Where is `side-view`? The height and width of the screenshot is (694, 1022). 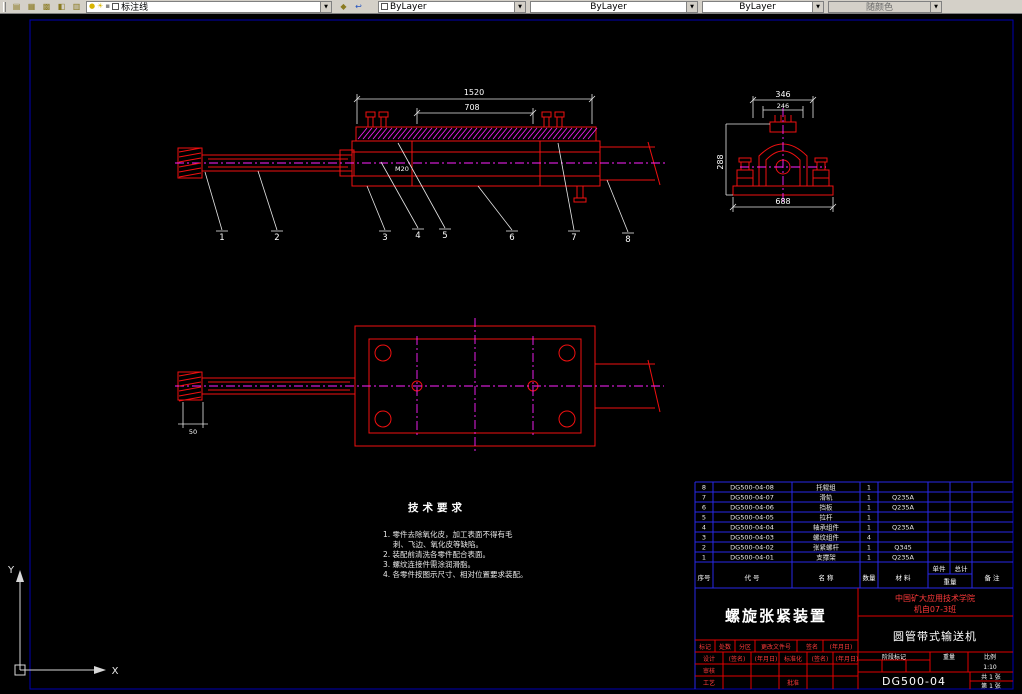
side-view is located at coordinates (419, 157).